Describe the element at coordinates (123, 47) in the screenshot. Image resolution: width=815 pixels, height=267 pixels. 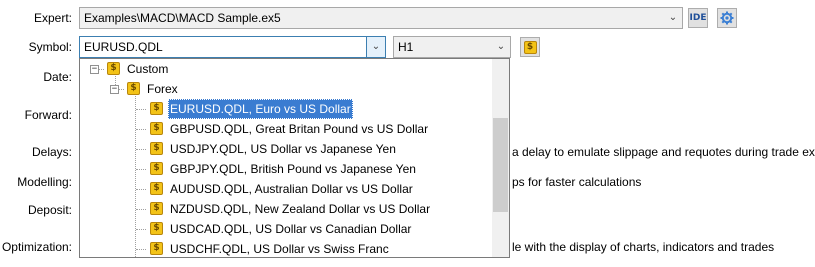
I see `symbol-value: EURUSD.QDL` at that location.